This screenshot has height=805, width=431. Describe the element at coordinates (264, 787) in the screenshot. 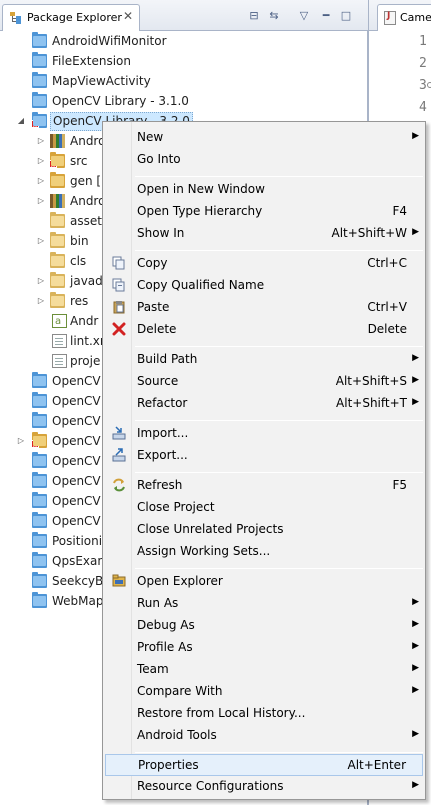

I see `menu-item-resource-configurations: Resource Configurations ▶` at that location.